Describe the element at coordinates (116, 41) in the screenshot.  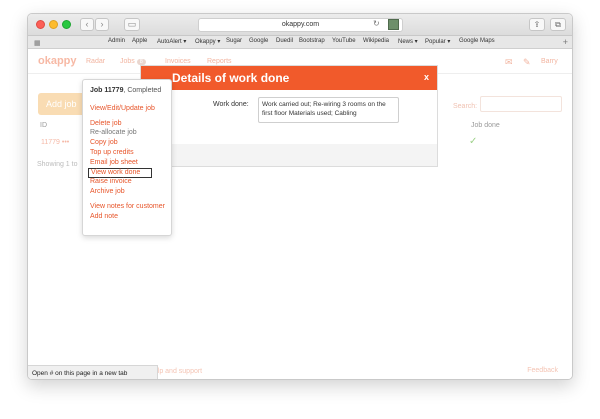
I see `bookmark-admin: Admin` at that location.